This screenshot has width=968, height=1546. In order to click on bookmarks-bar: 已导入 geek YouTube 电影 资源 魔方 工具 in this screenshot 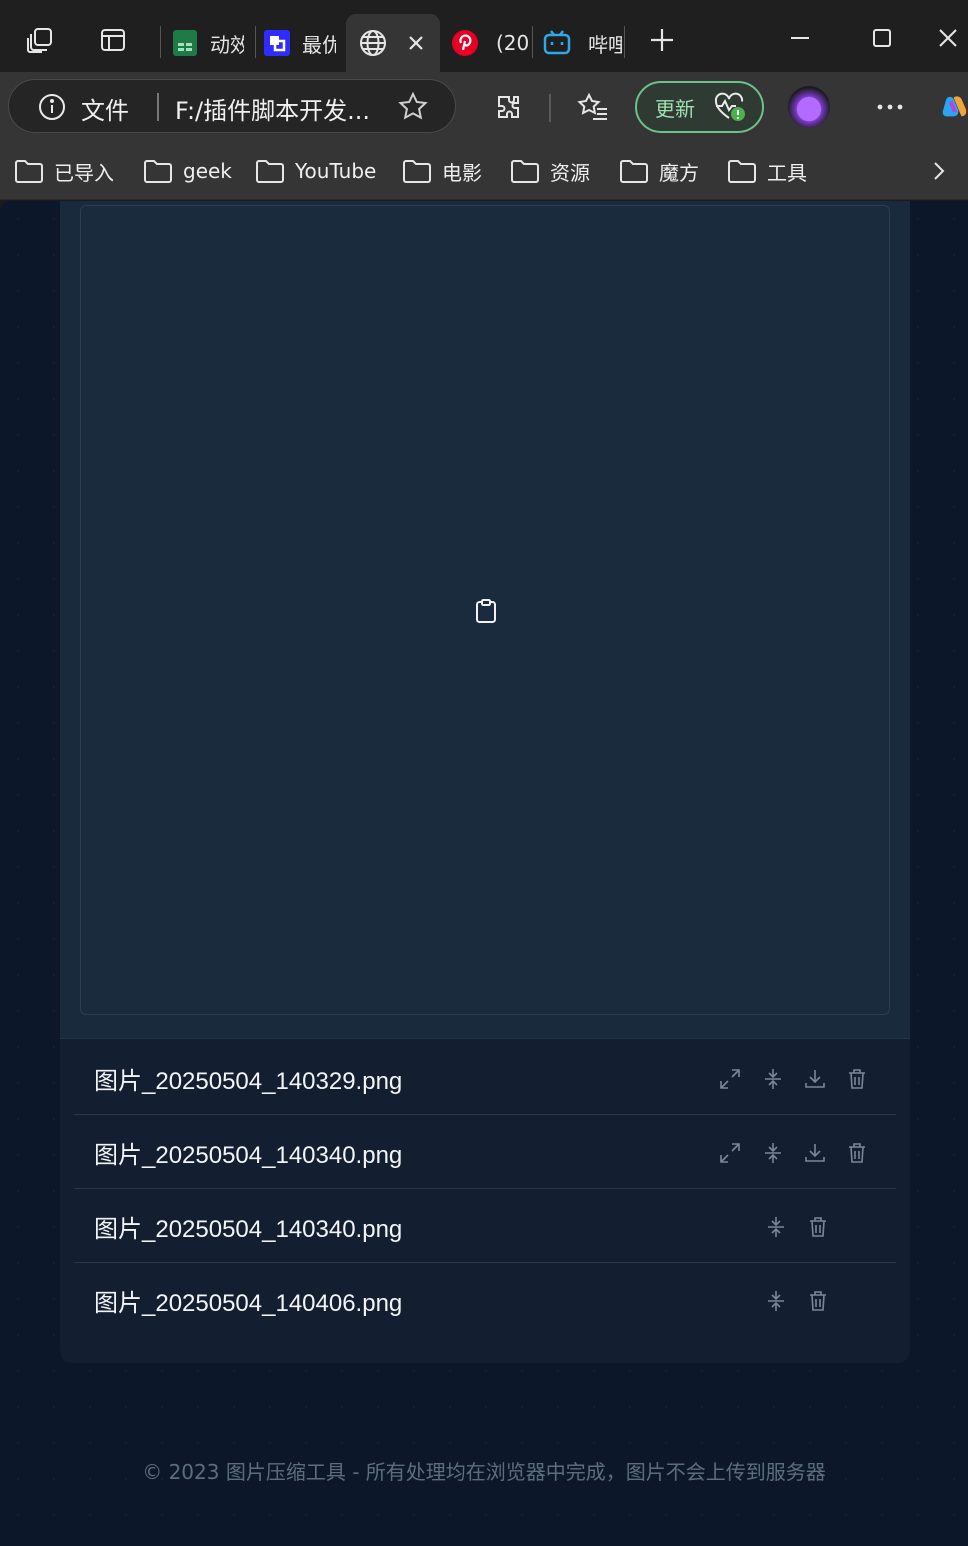, I will do `click(484, 171)`.